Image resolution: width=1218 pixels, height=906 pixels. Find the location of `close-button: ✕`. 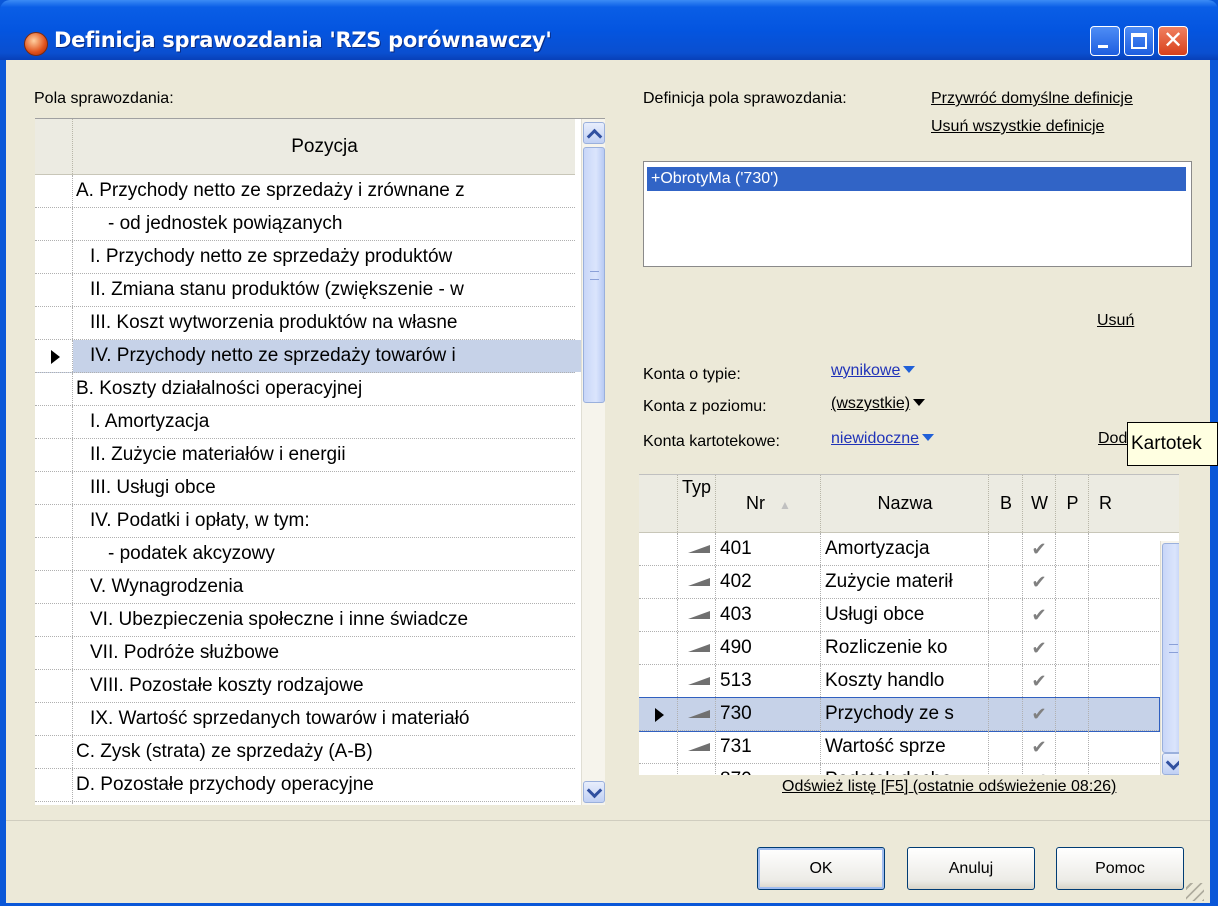

close-button: ✕ is located at coordinates (1173, 41).